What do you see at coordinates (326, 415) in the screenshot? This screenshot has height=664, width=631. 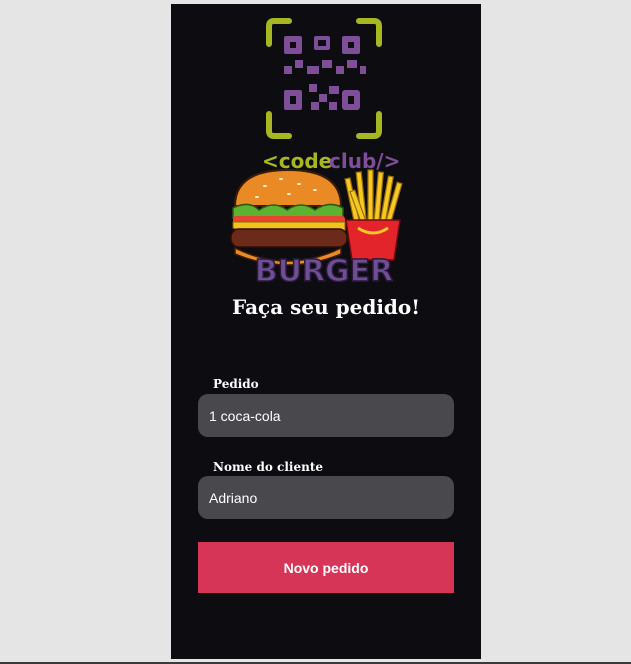 I see `order-input` at bounding box center [326, 415].